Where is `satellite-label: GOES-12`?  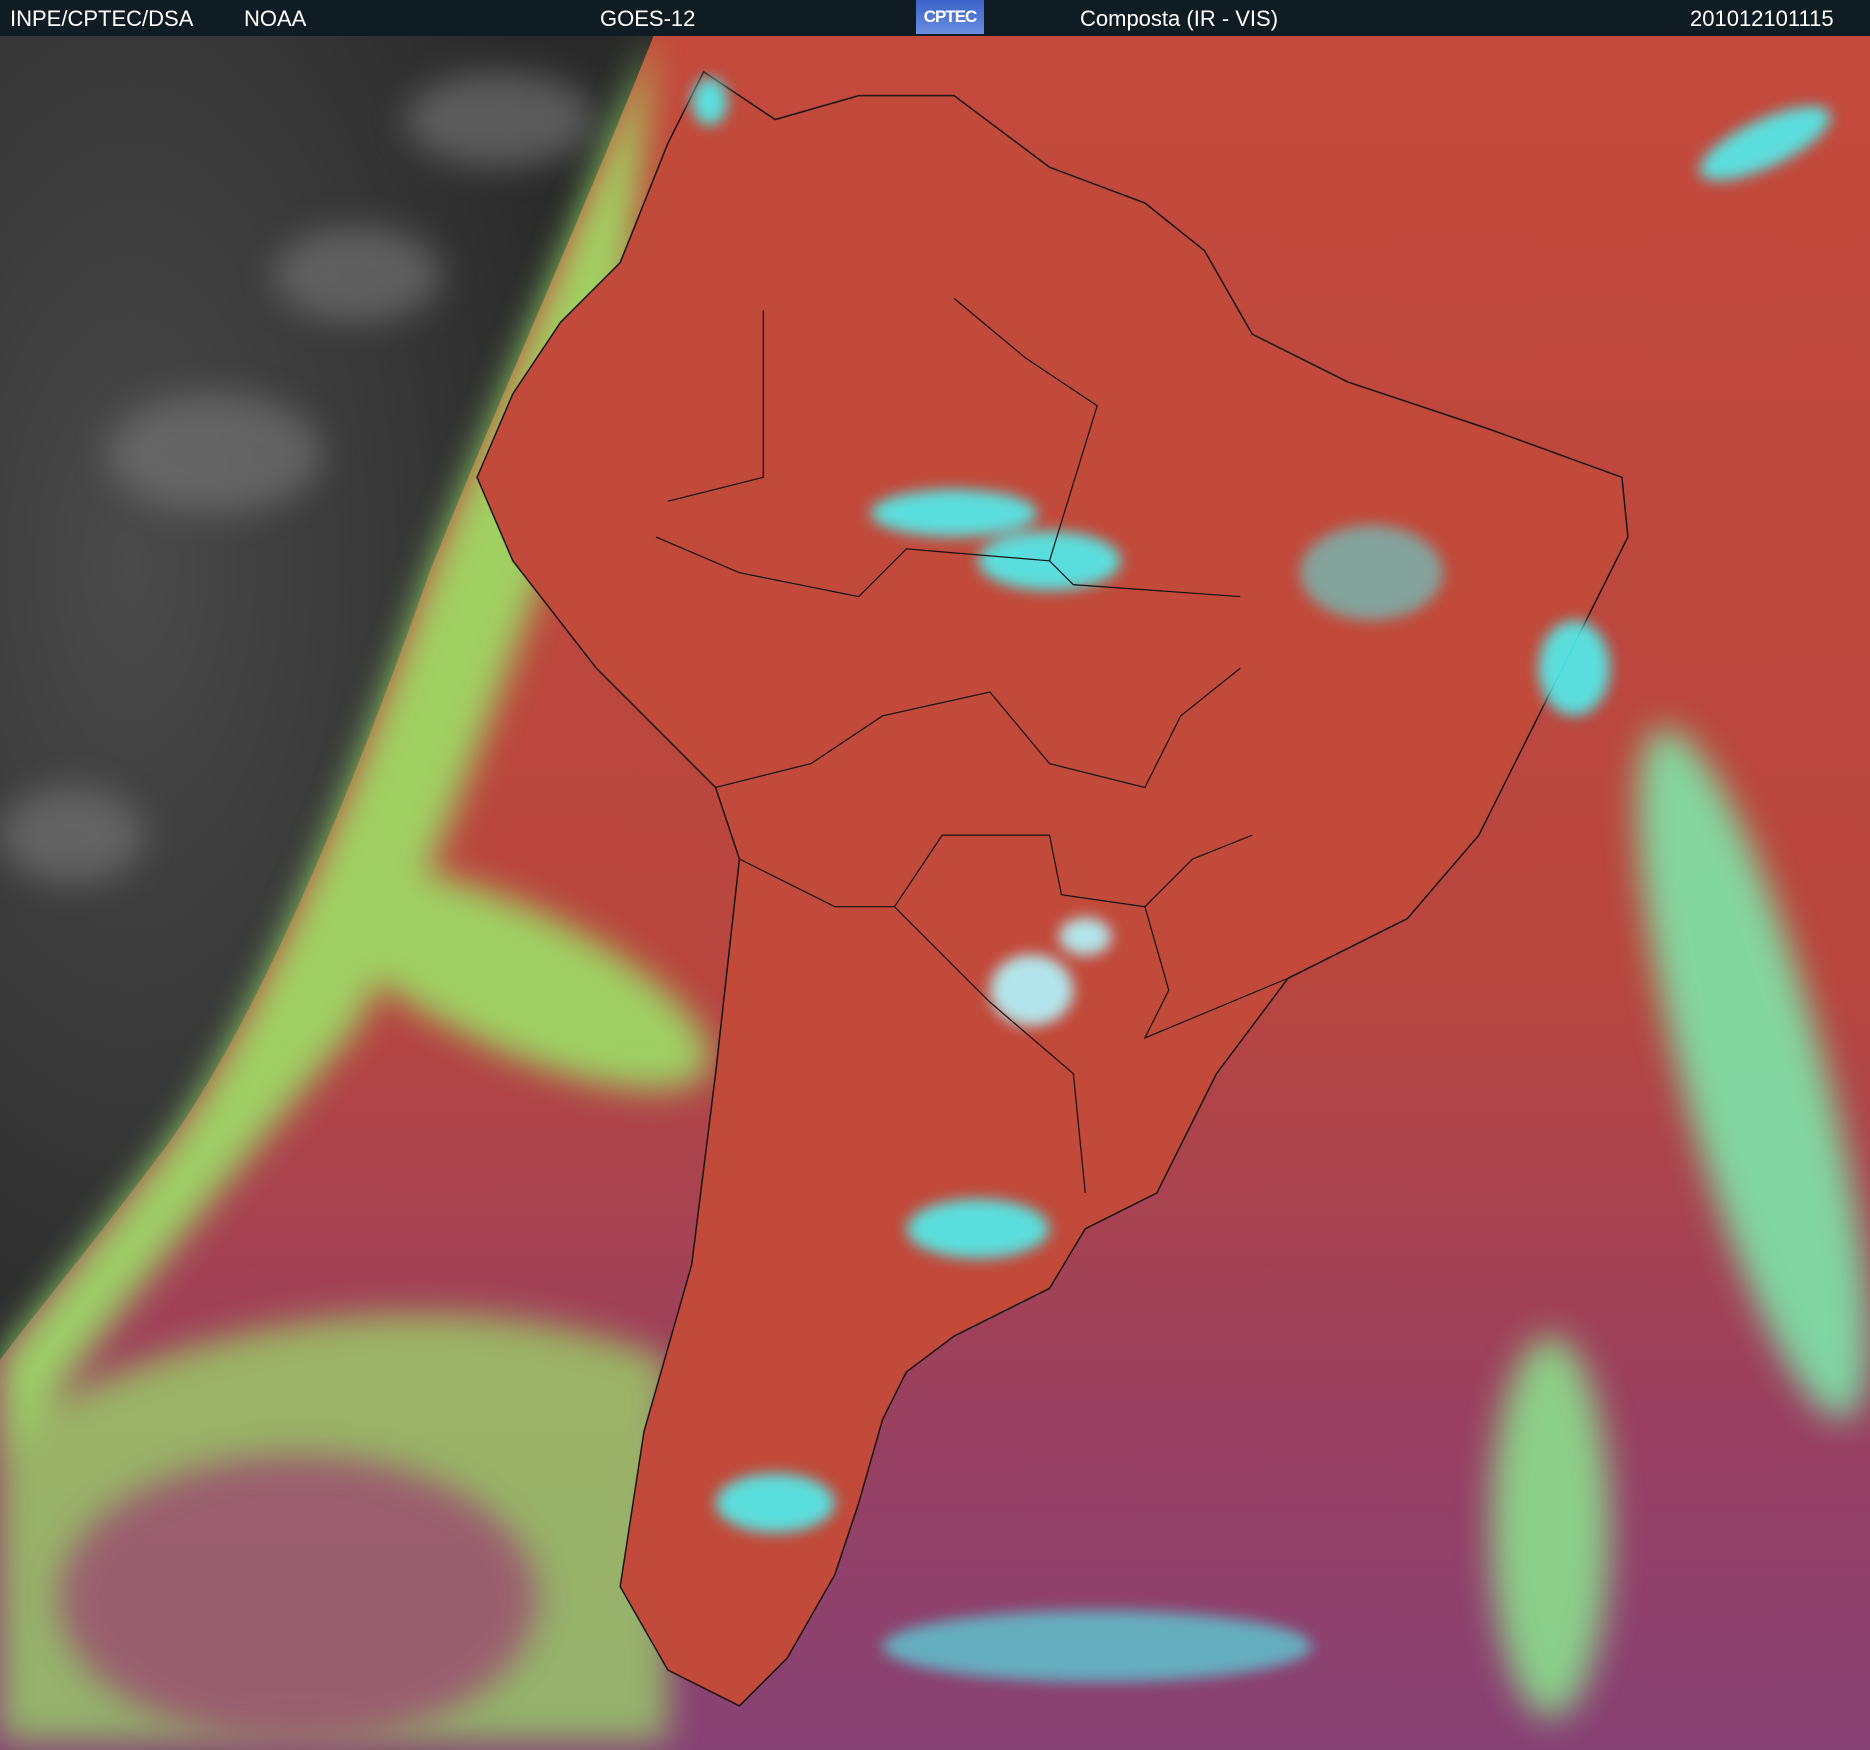 satellite-label: GOES-12 is located at coordinates (648, 18).